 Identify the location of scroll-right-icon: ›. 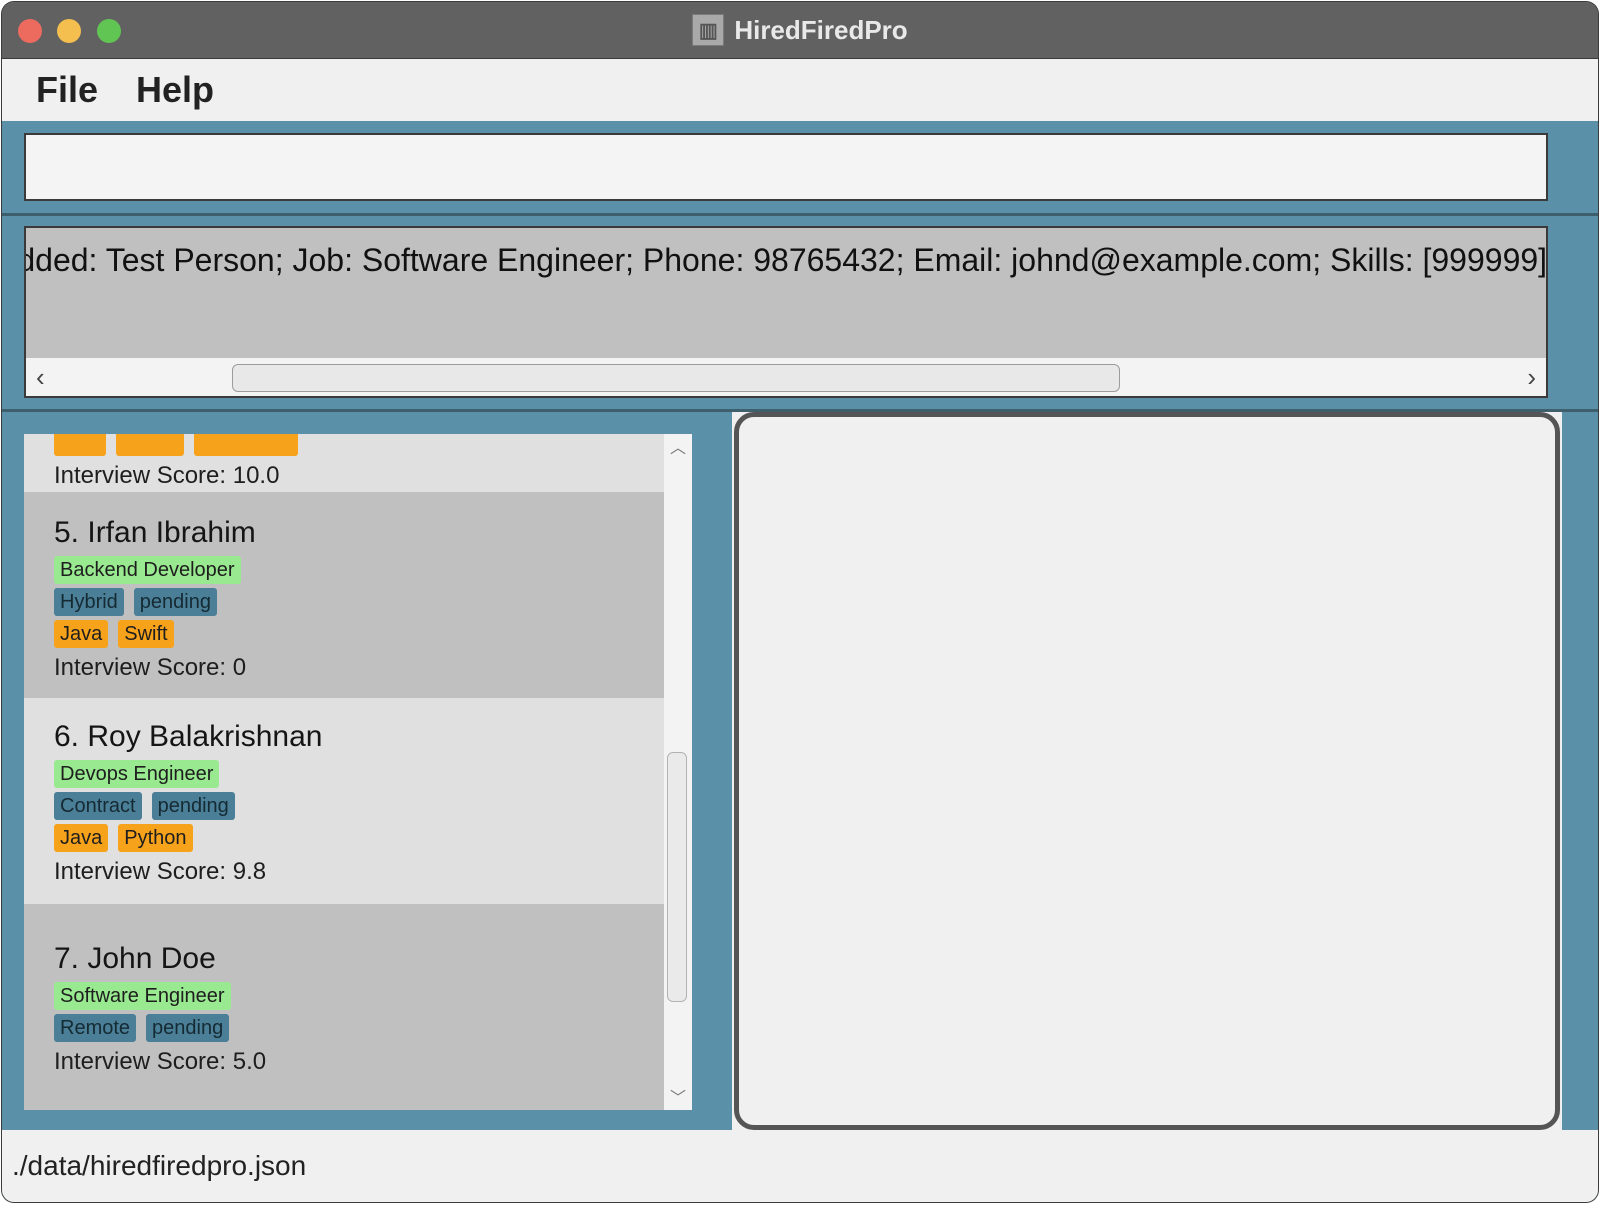
(1531, 377).